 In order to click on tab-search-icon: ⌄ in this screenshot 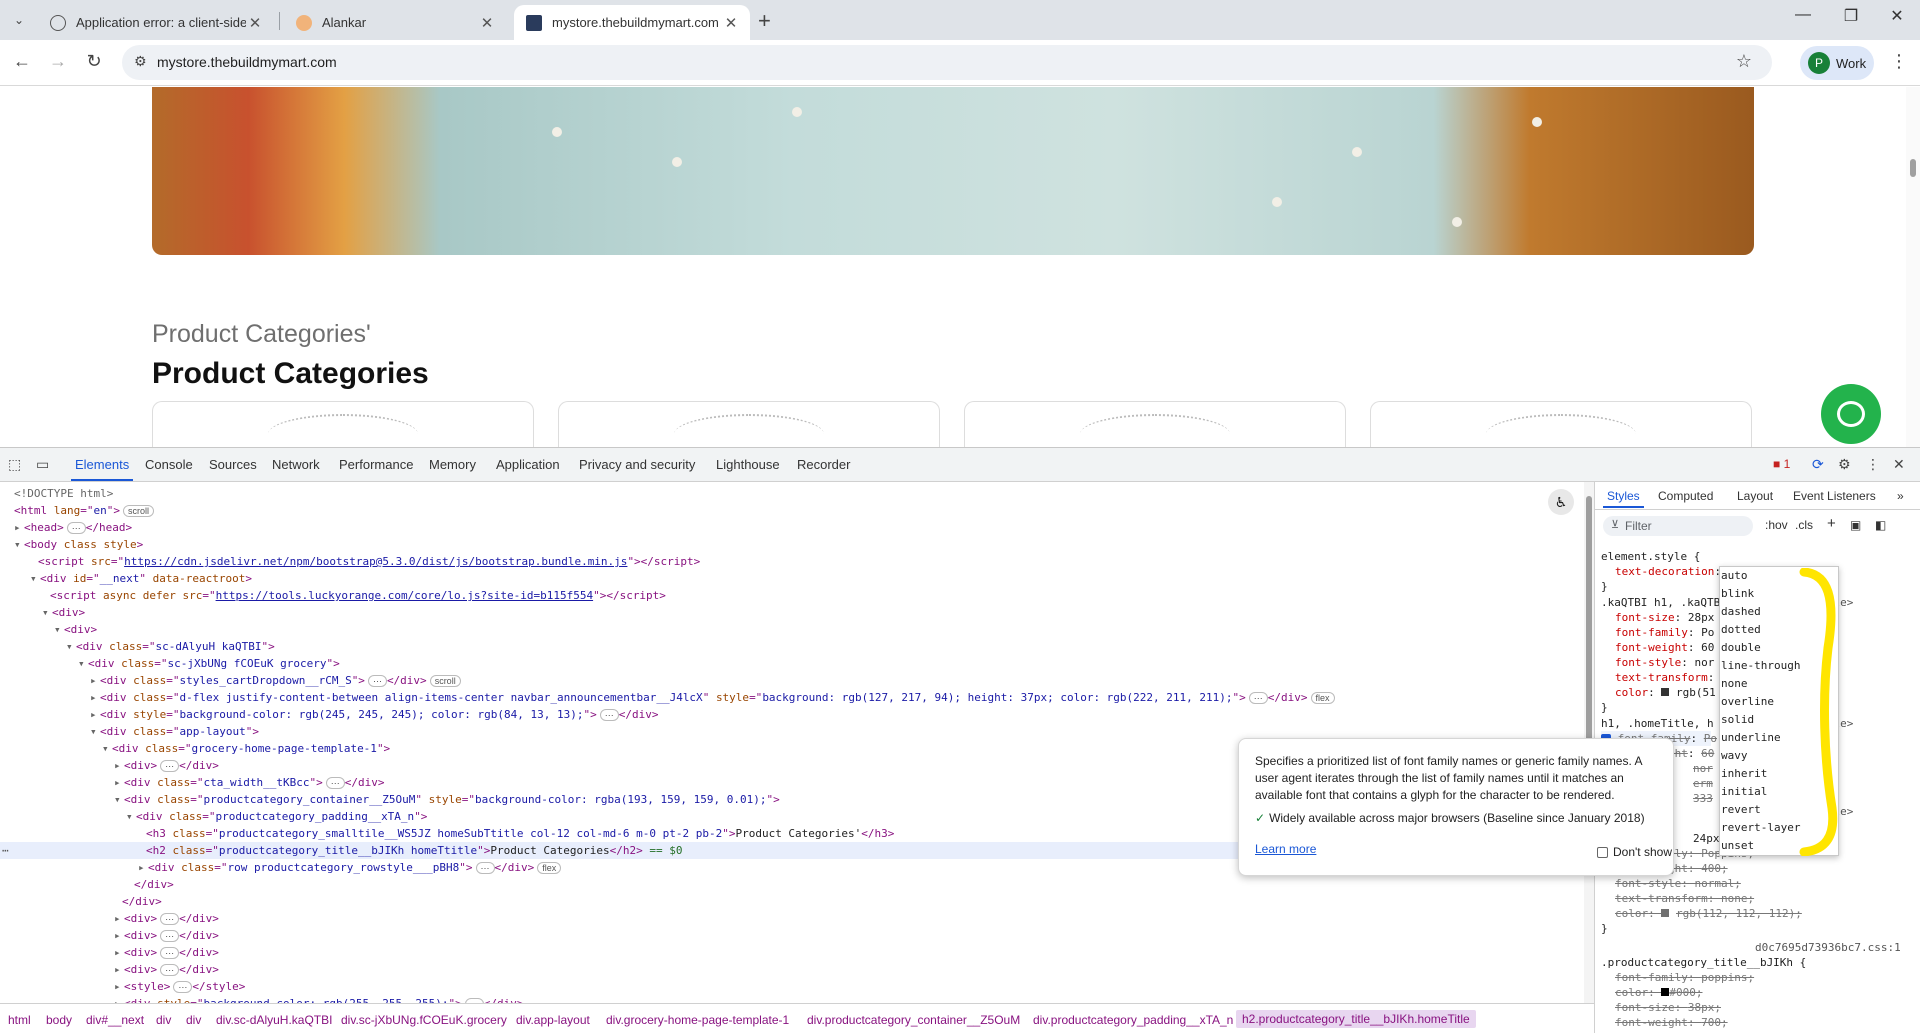, I will do `click(19, 20)`.